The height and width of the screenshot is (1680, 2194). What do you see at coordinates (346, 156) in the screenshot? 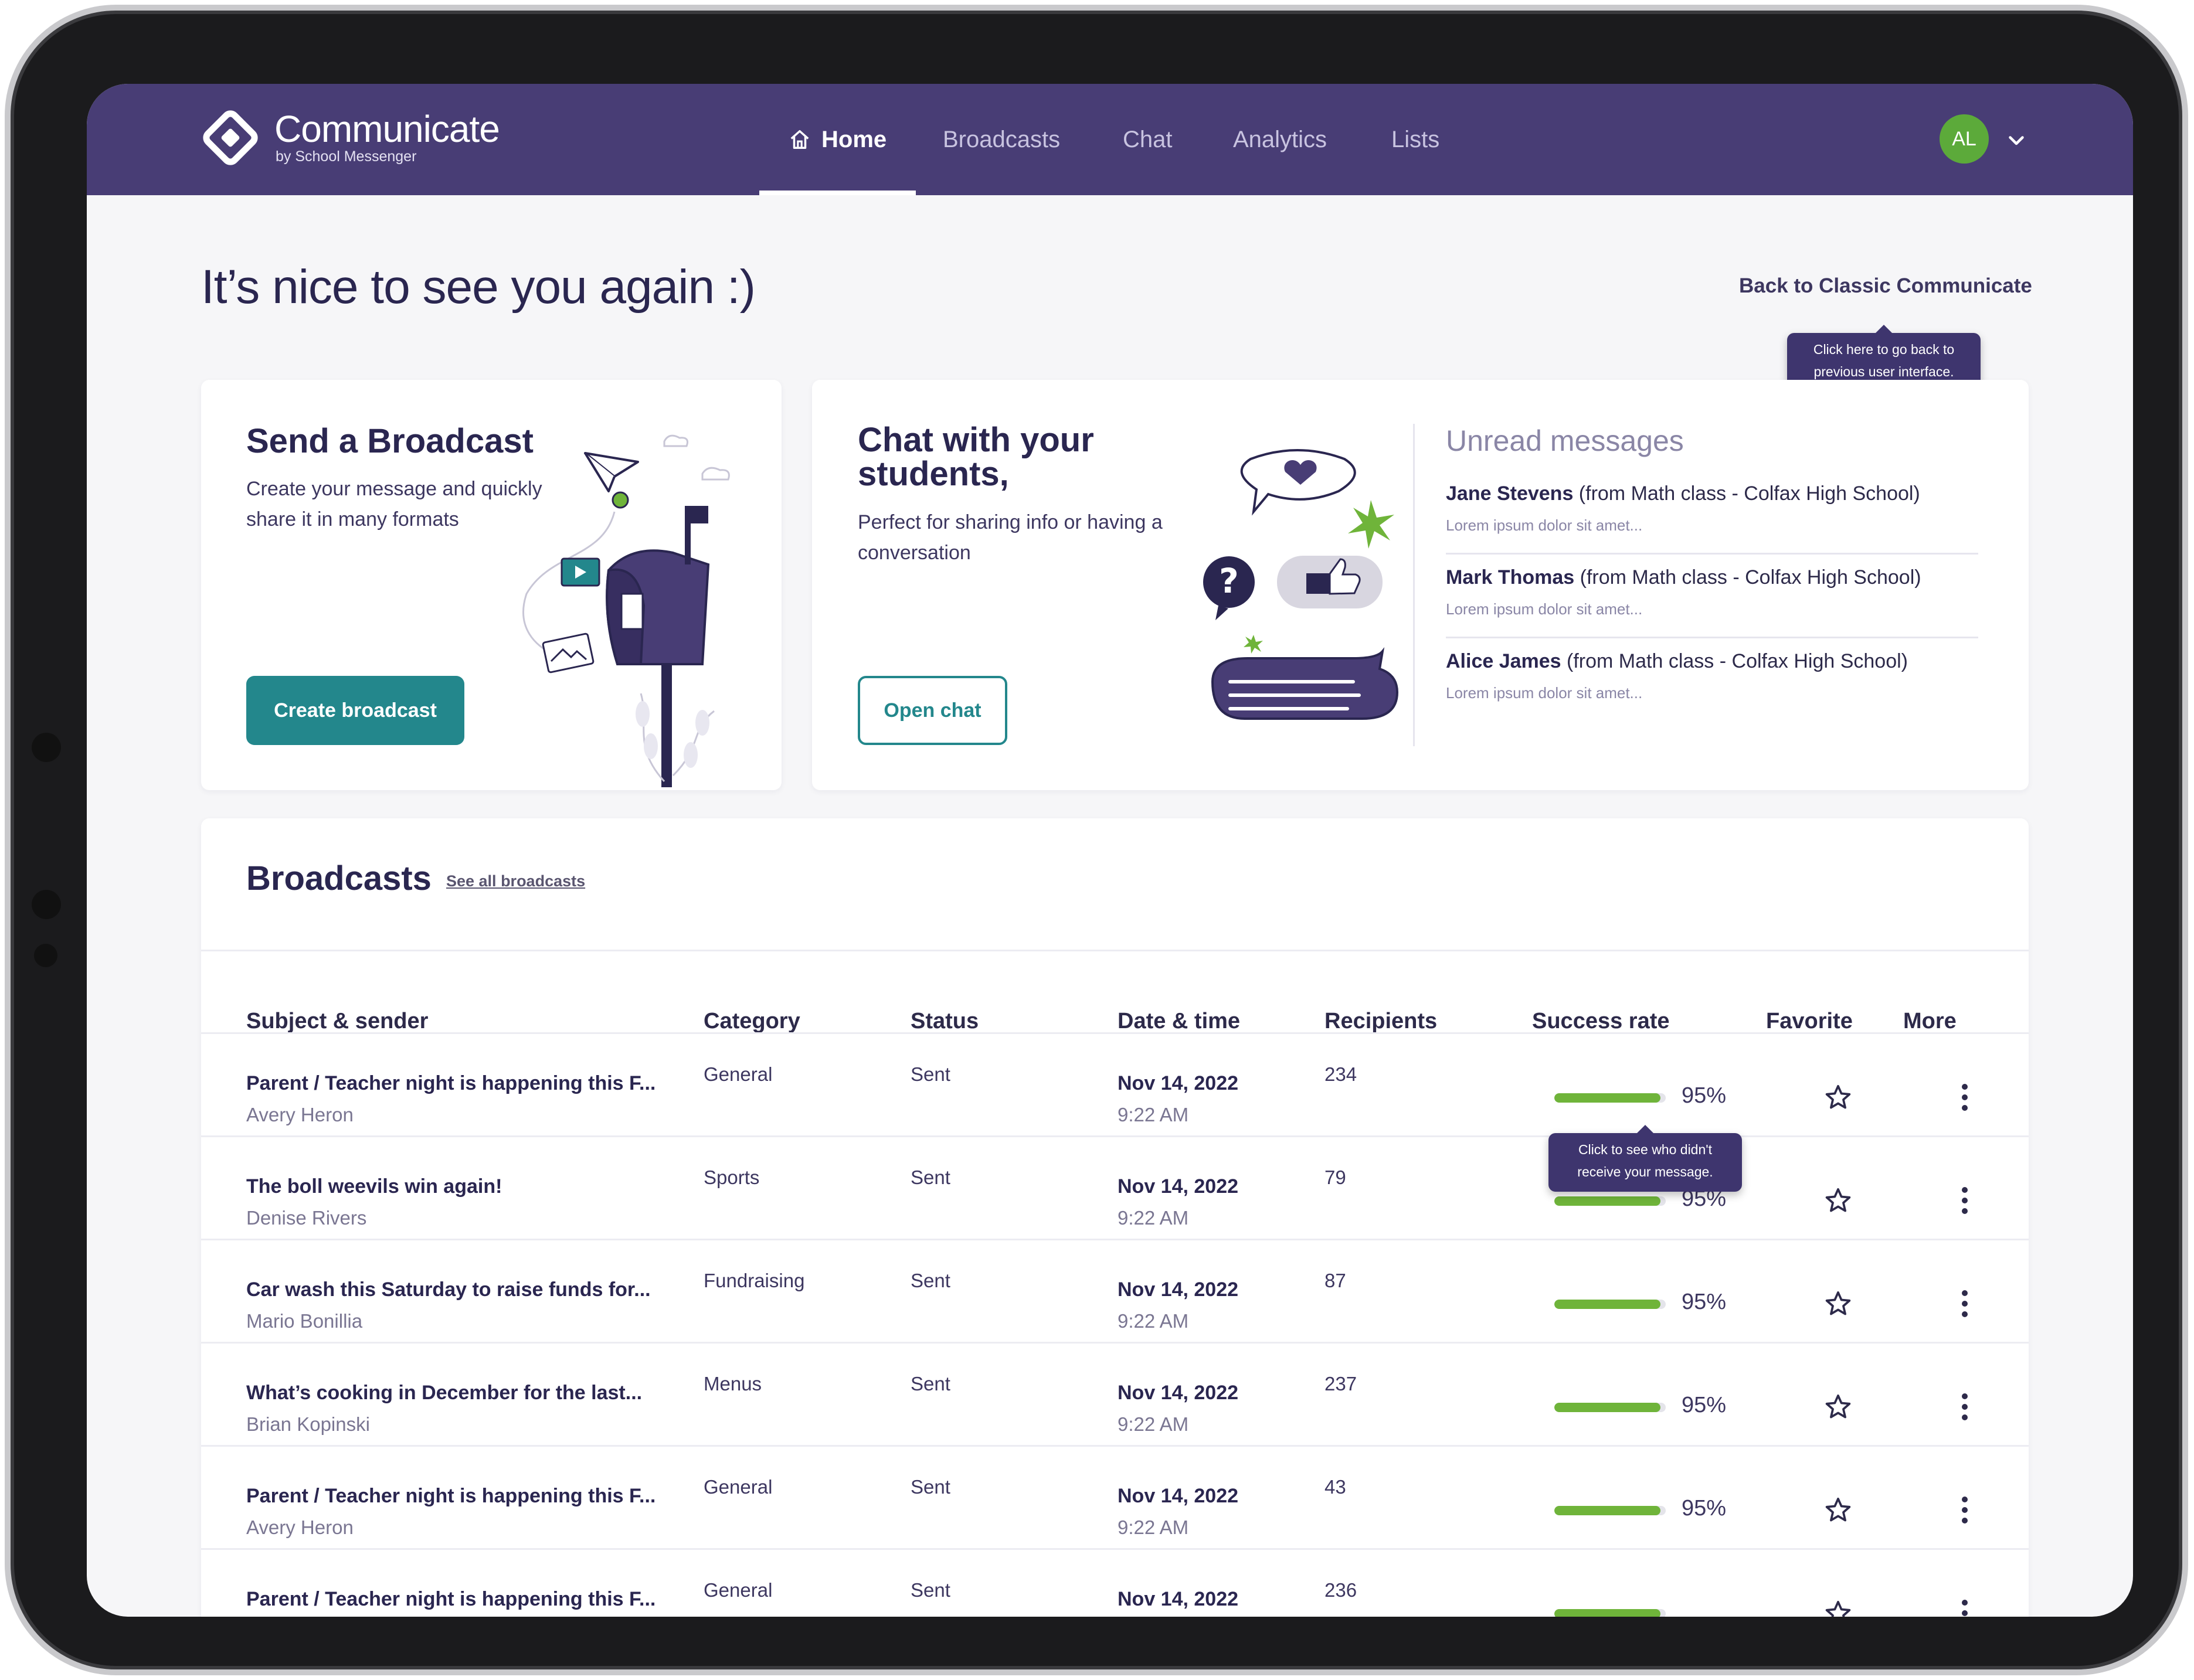
I see `brand-subtitle: by School Messenger` at bounding box center [346, 156].